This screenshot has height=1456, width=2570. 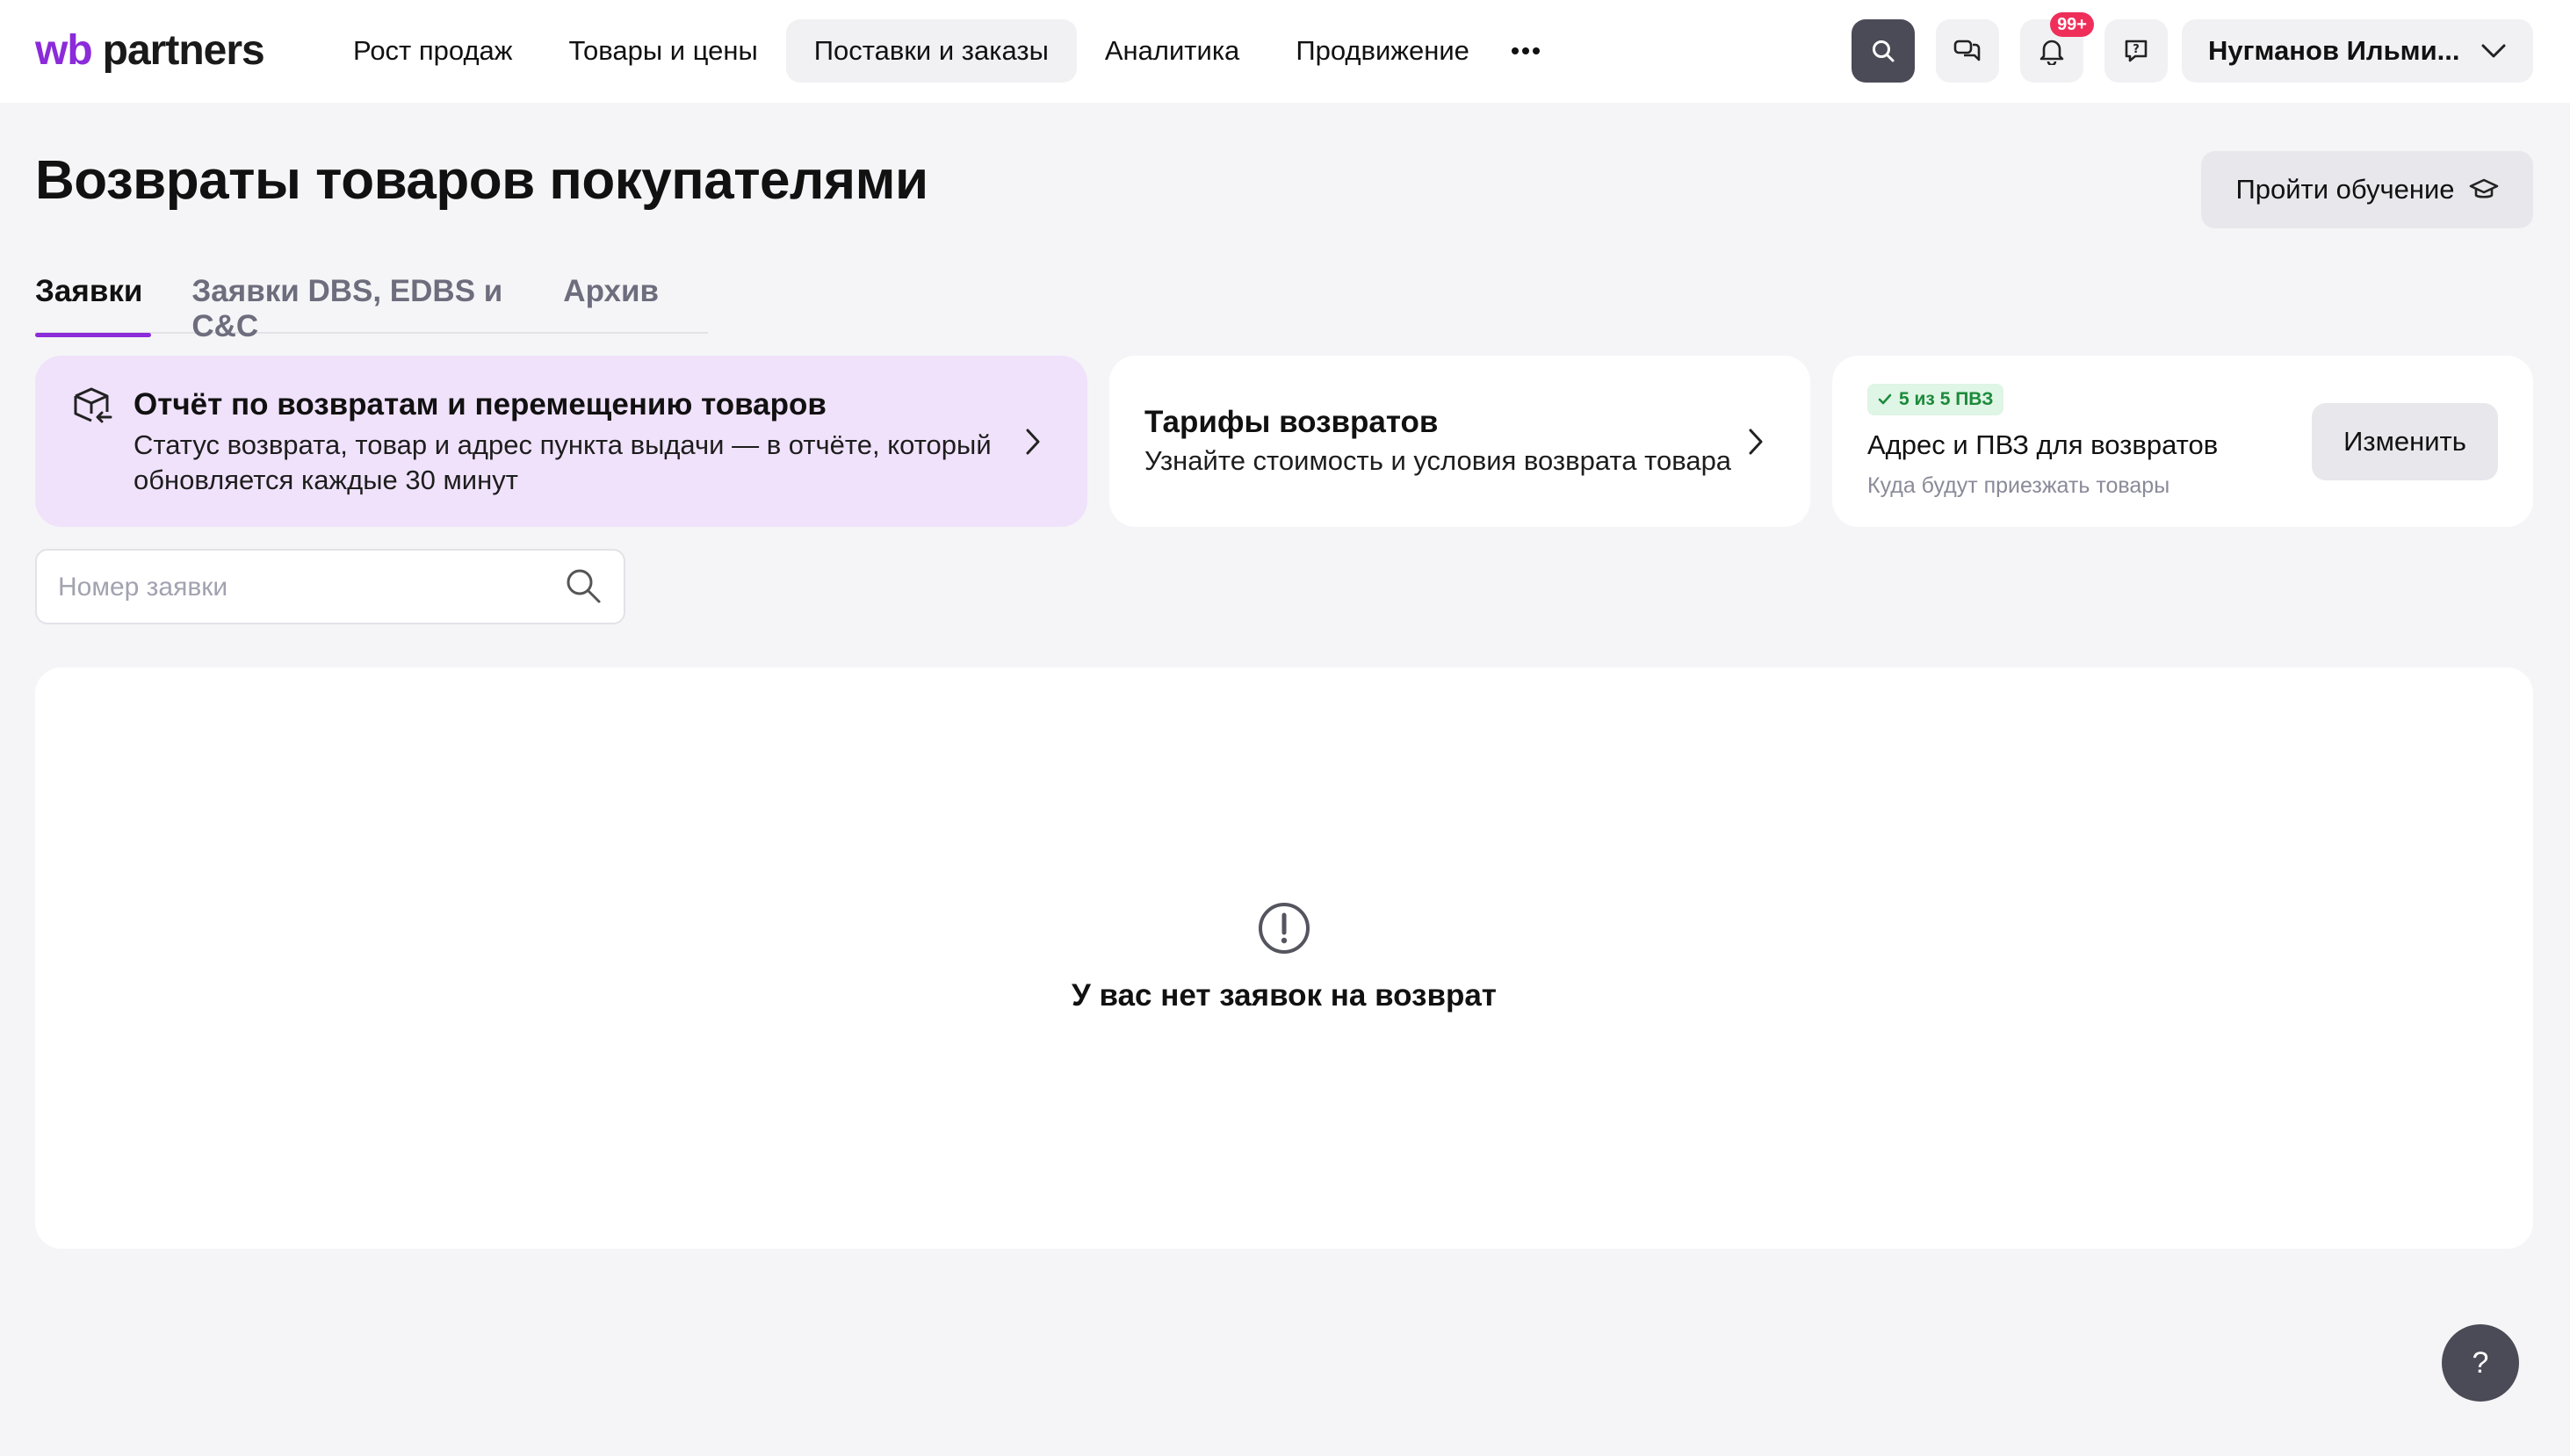 What do you see at coordinates (183, 50) in the screenshot?
I see `logo-partners: partners` at bounding box center [183, 50].